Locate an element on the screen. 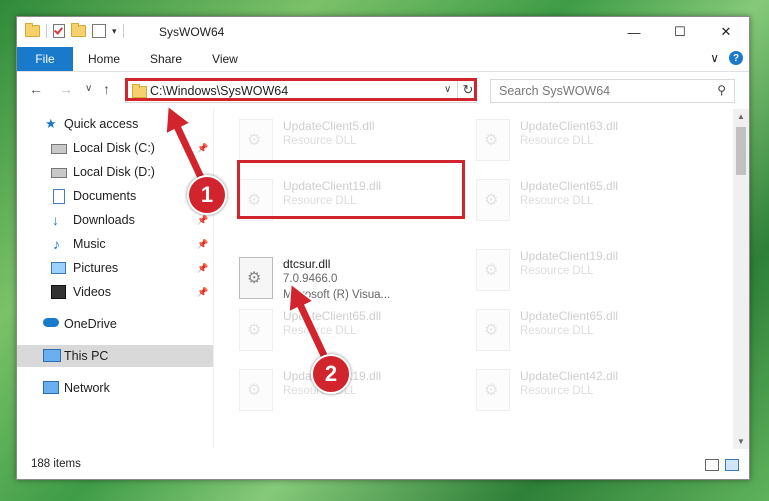 This screenshot has width=769, height=501. folder-icon is located at coordinates (32, 30).